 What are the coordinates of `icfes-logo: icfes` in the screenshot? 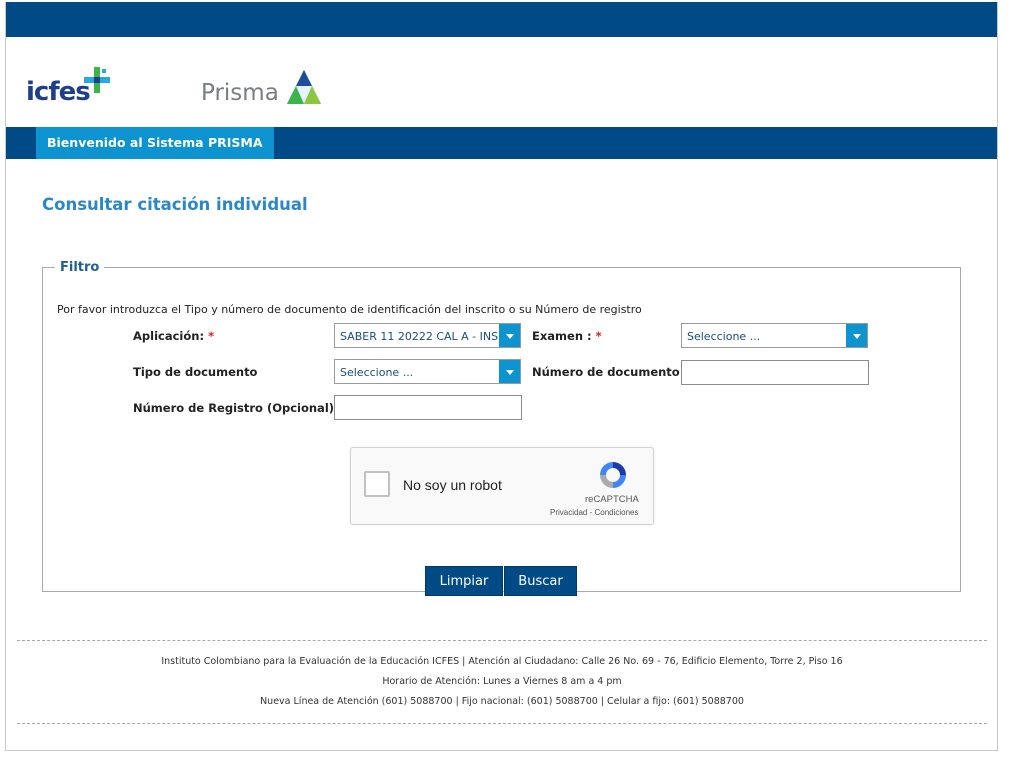 It's located at (58, 92).